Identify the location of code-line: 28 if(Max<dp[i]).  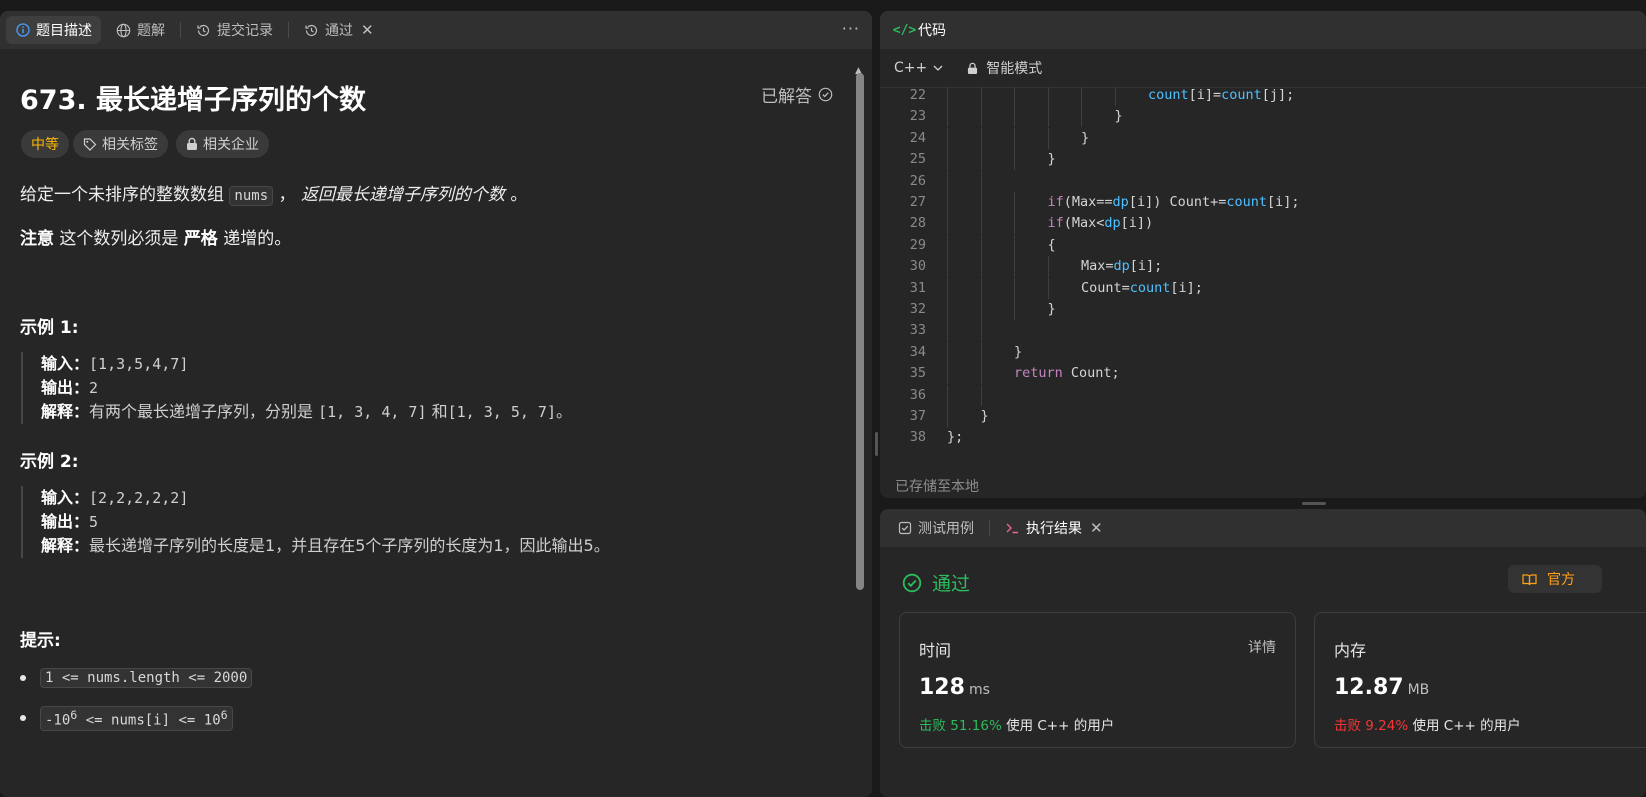
(1263, 224).